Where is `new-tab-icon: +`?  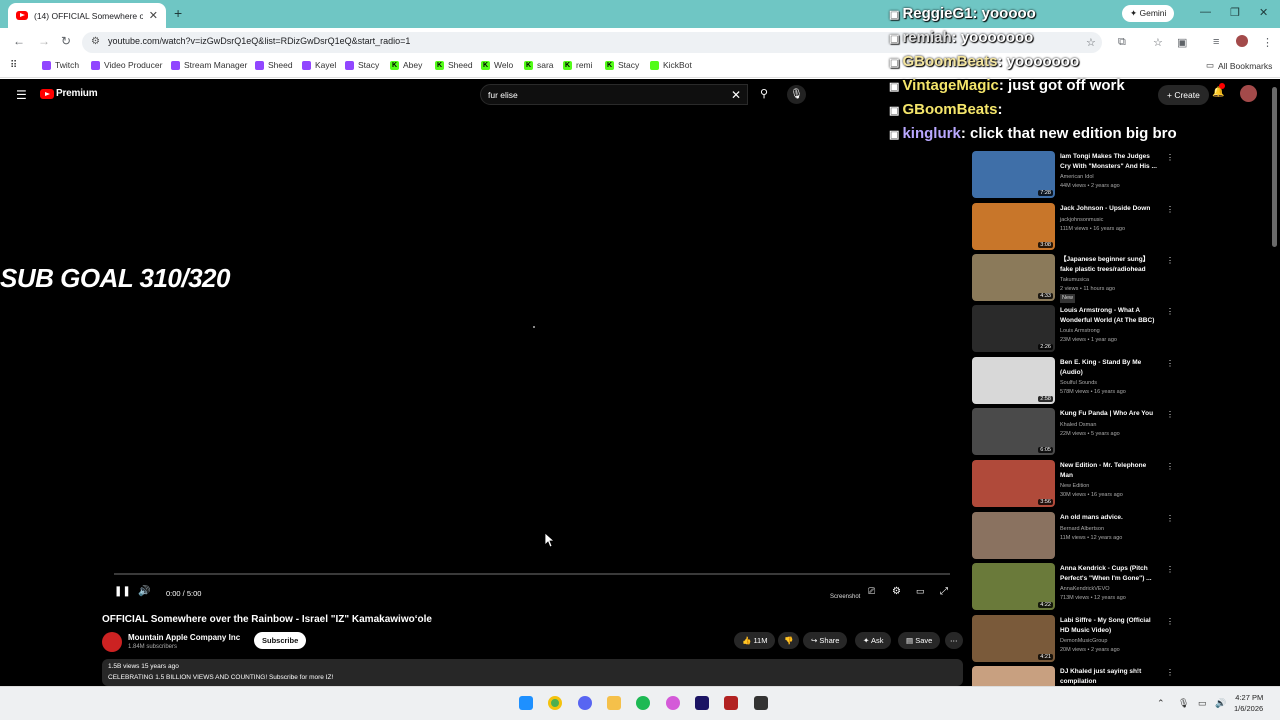
new-tab-icon: + is located at coordinates (178, 13).